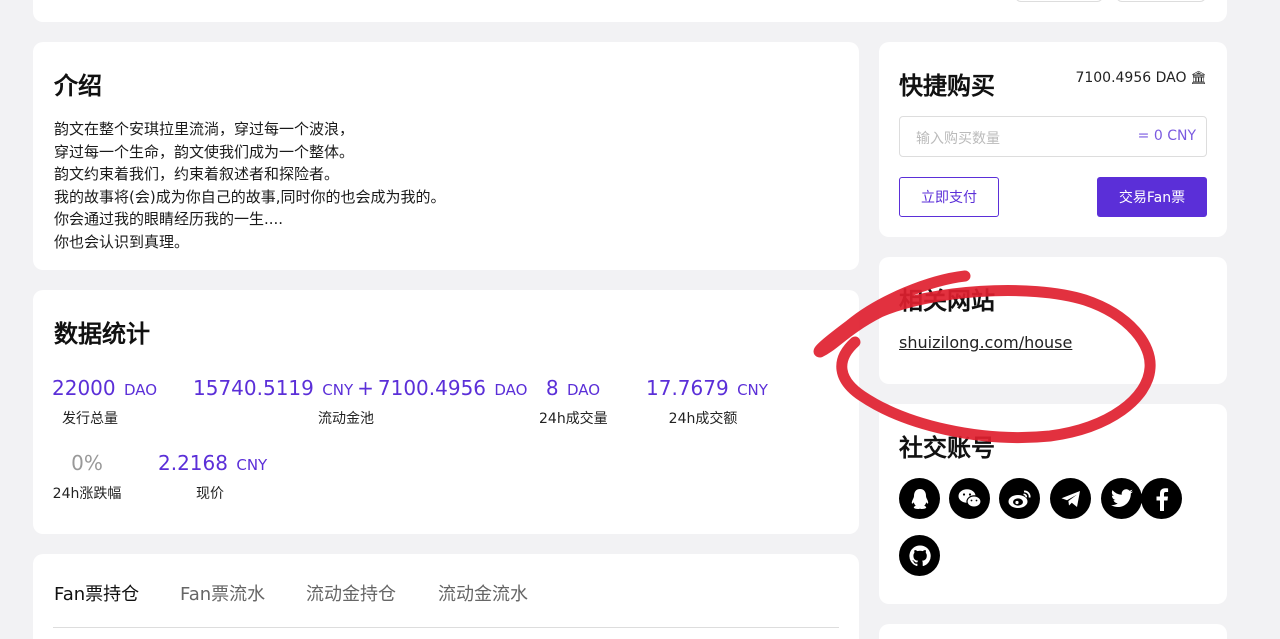 Image resolution: width=1280 pixels, height=639 pixels. What do you see at coordinates (630, 11) in the screenshot?
I see `top-card` at bounding box center [630, 11].